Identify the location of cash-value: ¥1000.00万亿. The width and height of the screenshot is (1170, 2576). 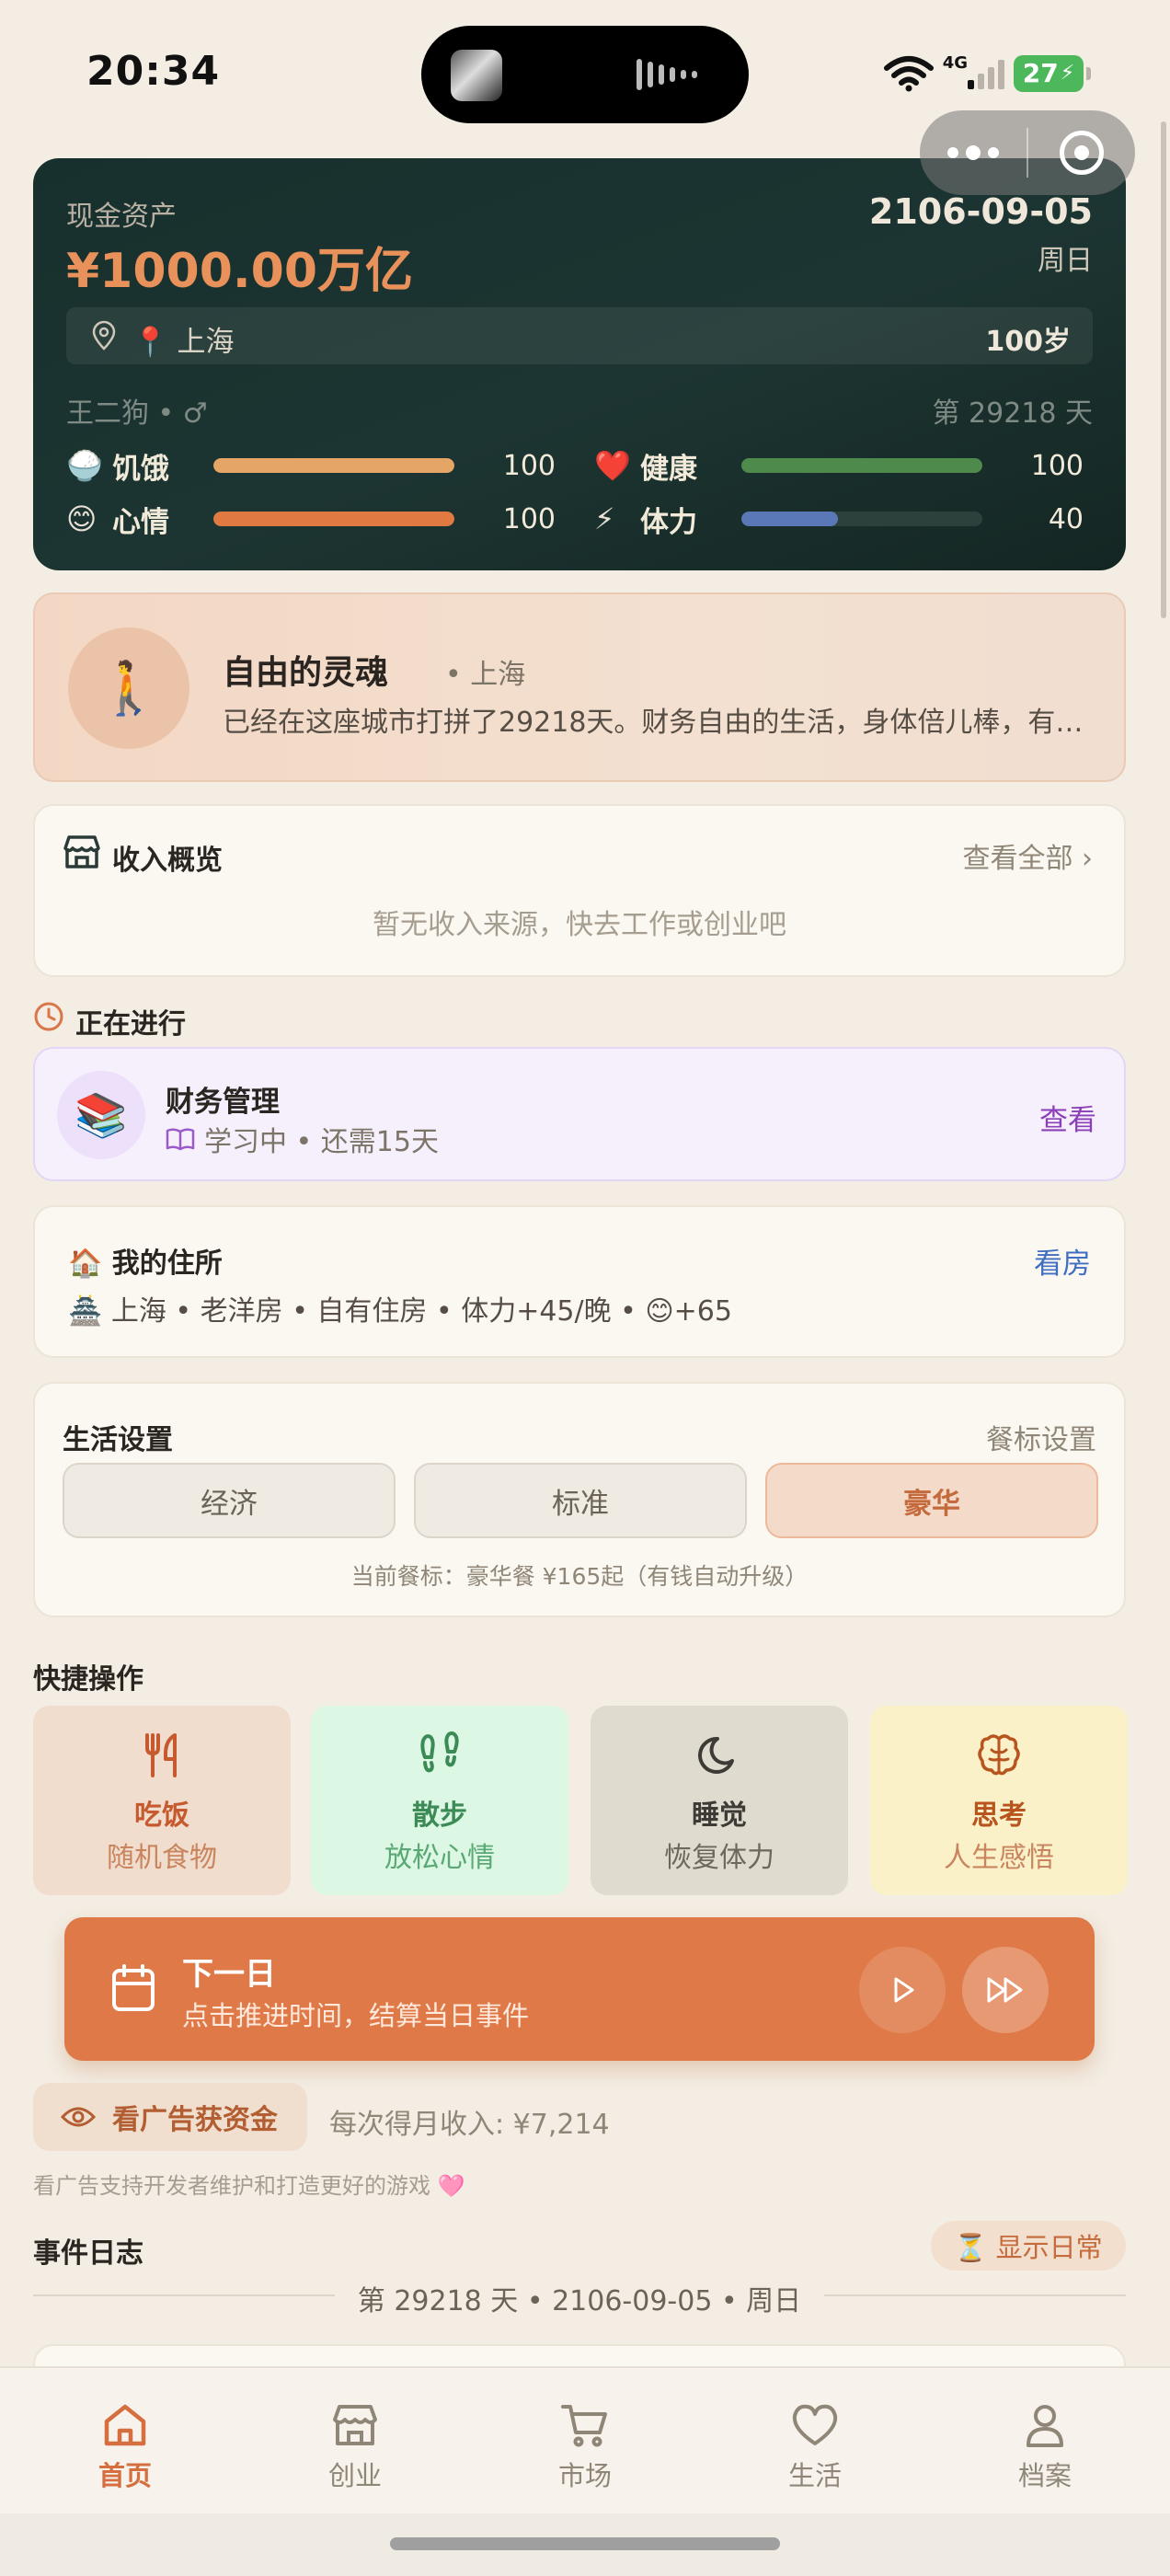
(240, 271).